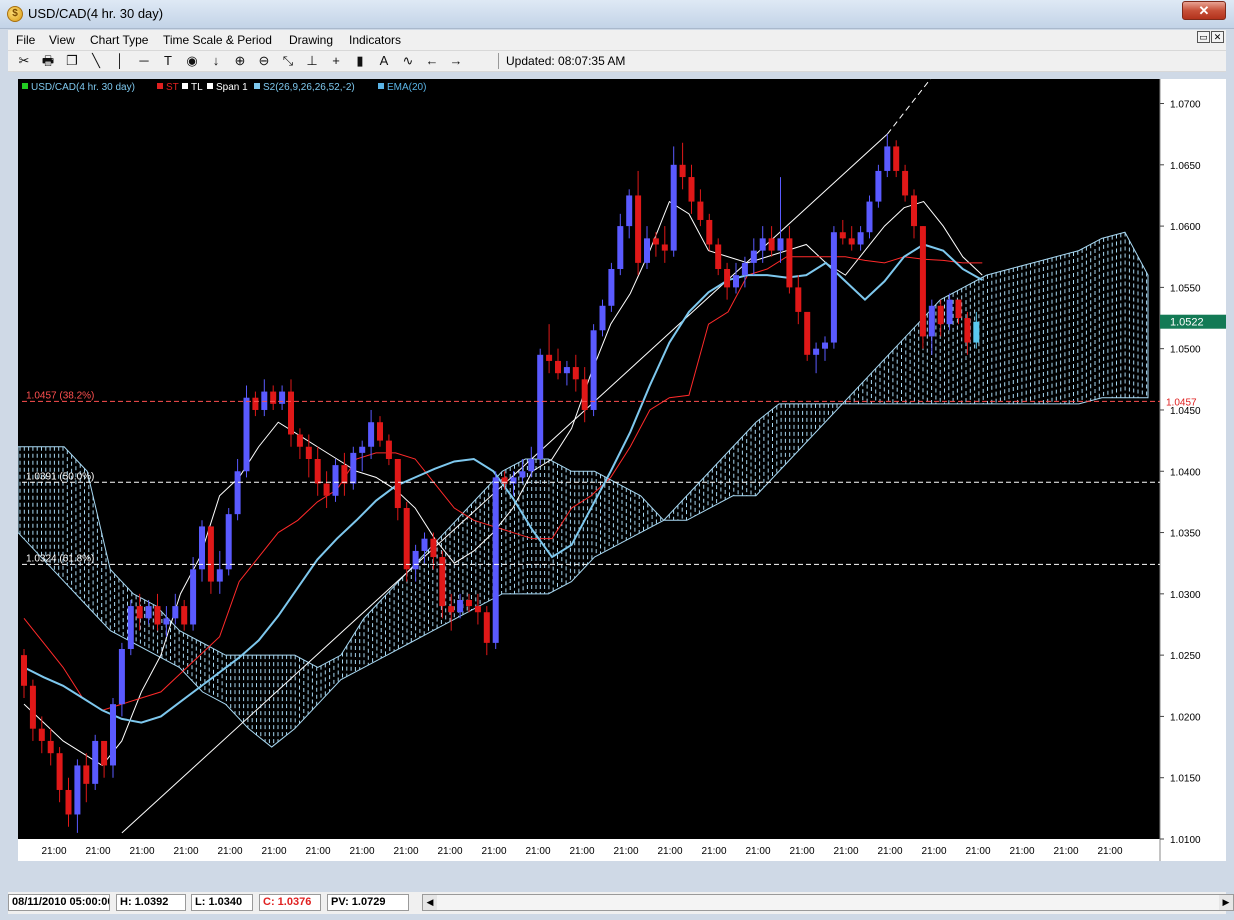 This screenshot has width=1234, height=920. I want to click on menu-file: File, so click(25, 40).